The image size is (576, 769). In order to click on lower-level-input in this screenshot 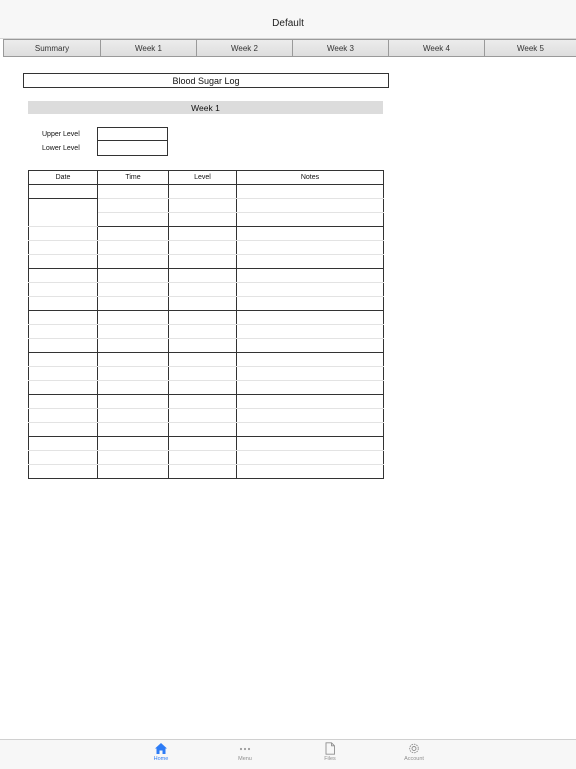, I will do `click(132, 148)`.